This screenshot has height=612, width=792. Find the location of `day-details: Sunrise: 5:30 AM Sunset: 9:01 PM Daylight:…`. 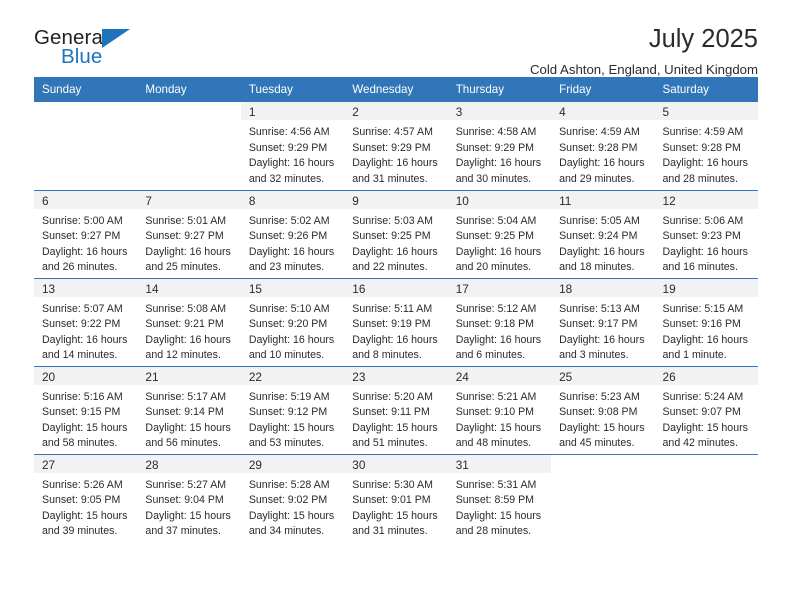

day-details: Sunrise: 5:30 AM Sunset: 9:01 PM Daylight:… is located at coordinates (395, 506).